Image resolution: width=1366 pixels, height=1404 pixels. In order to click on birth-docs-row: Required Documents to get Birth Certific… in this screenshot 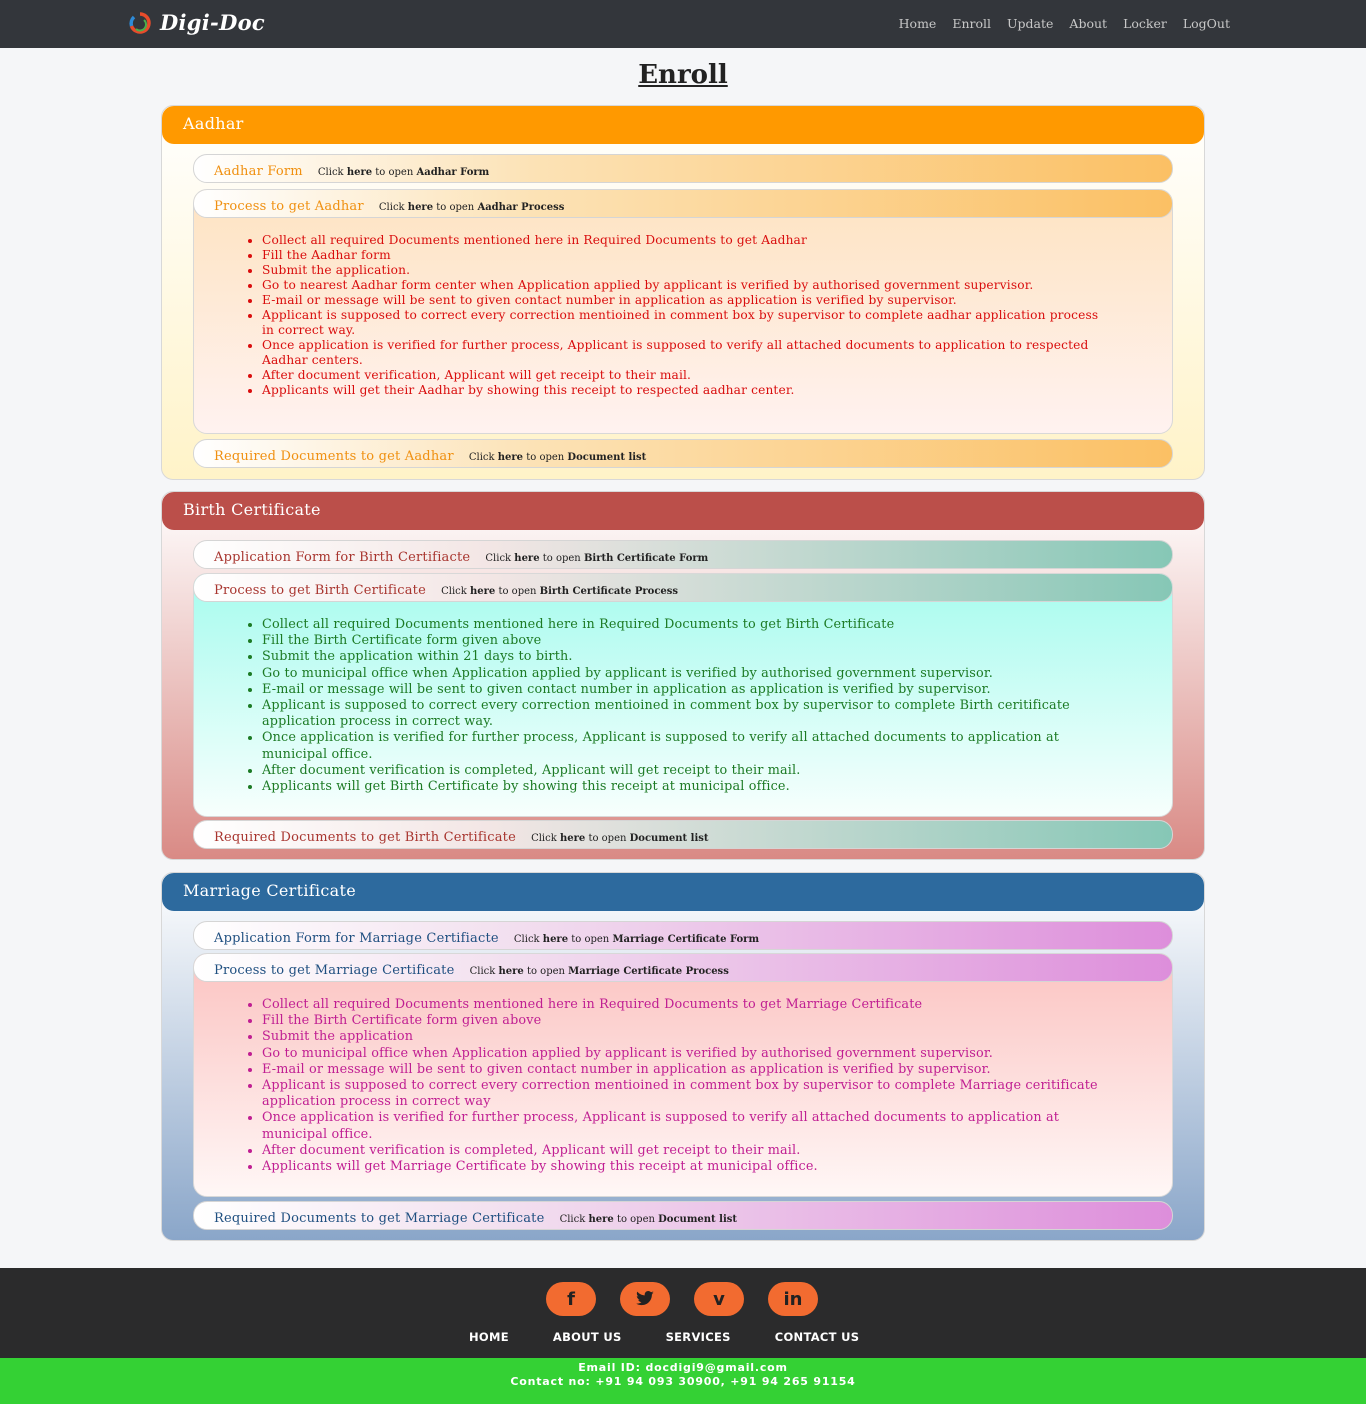, I will do `click(683, 834)`.